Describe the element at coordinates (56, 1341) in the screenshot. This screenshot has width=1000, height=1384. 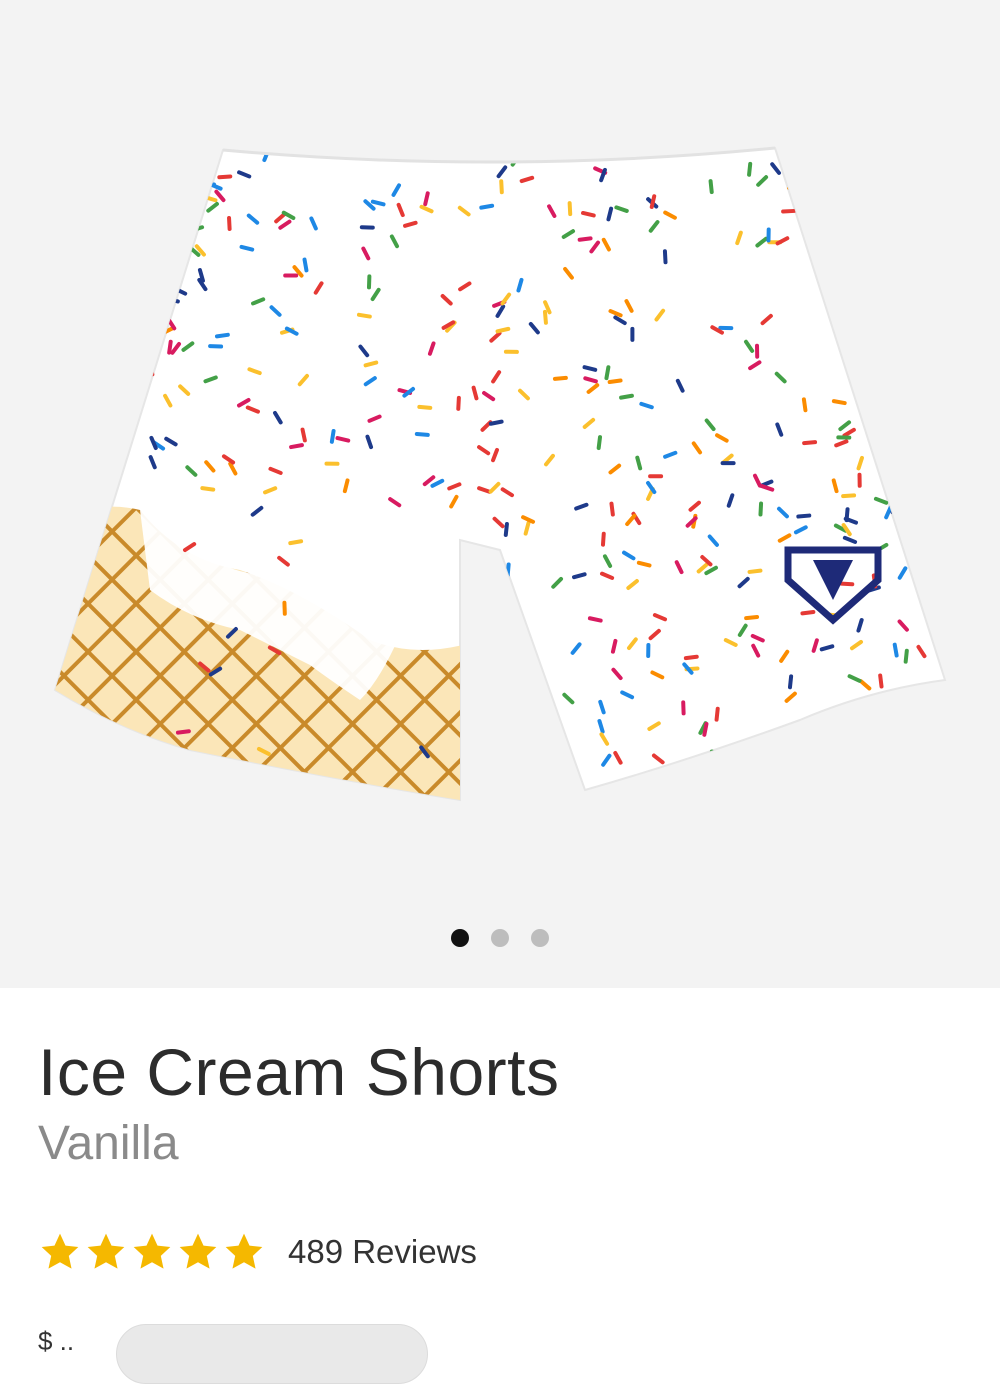
I see `price-text: $ ..` at that location.